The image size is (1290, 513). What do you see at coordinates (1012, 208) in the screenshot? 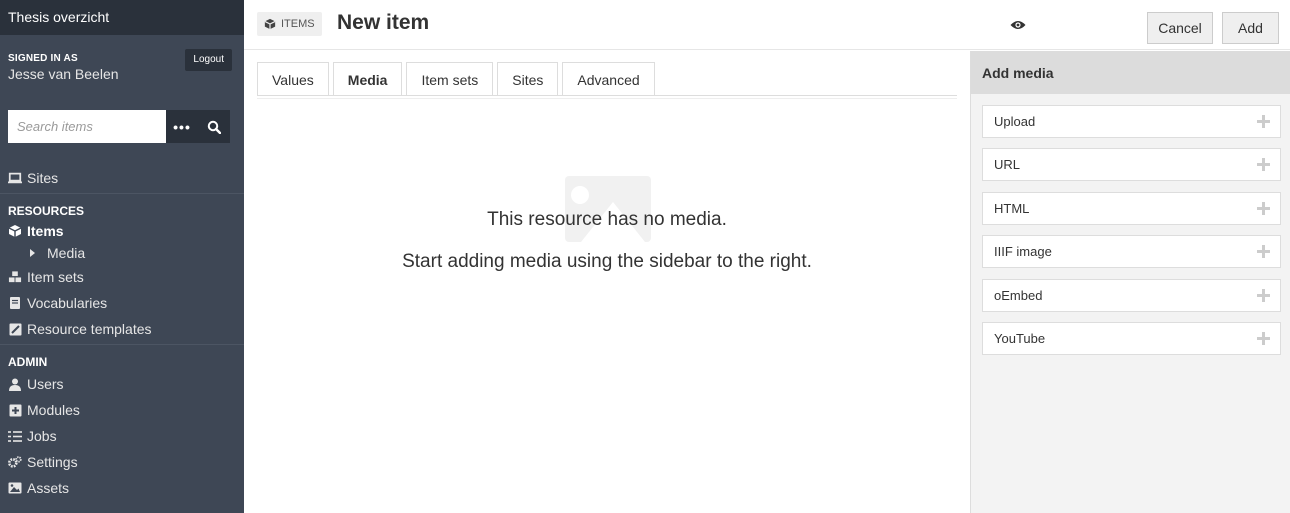
I see `media-option-label: HTML` at bounding box center [1012, 208].